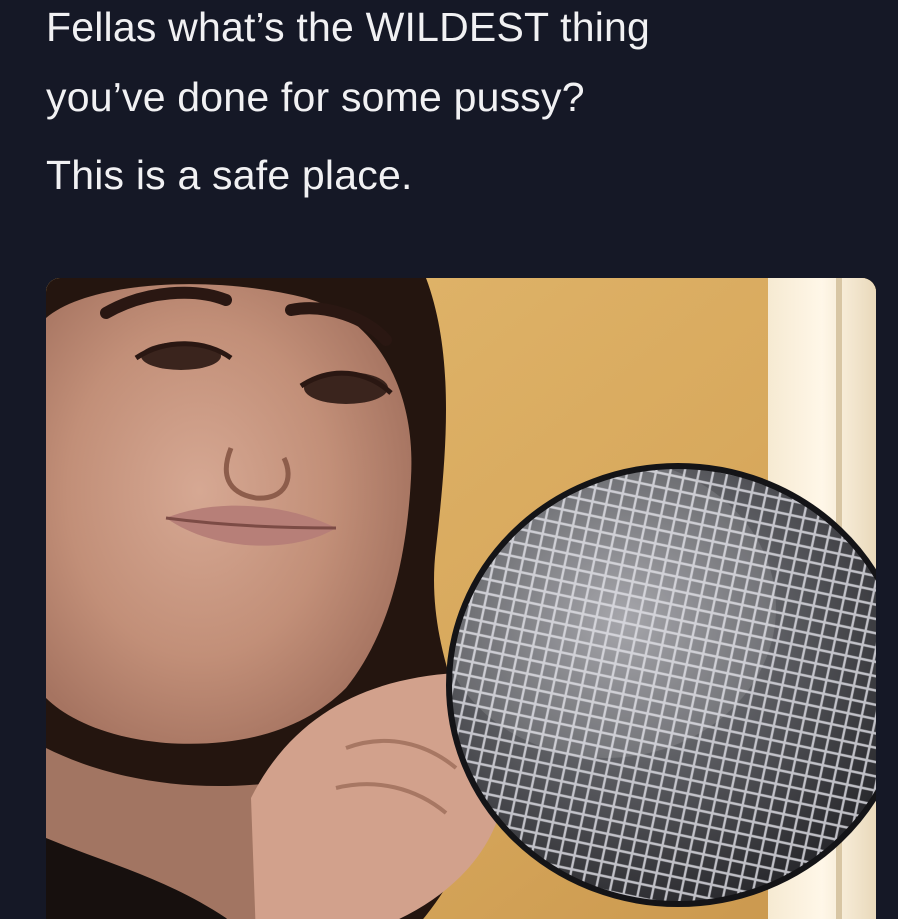 This screenshot has height=919, width=898. Describe the element at coordinates (229, 175) in the screenshot. I see `post-text-line-3: This is a safe place.` at that location.